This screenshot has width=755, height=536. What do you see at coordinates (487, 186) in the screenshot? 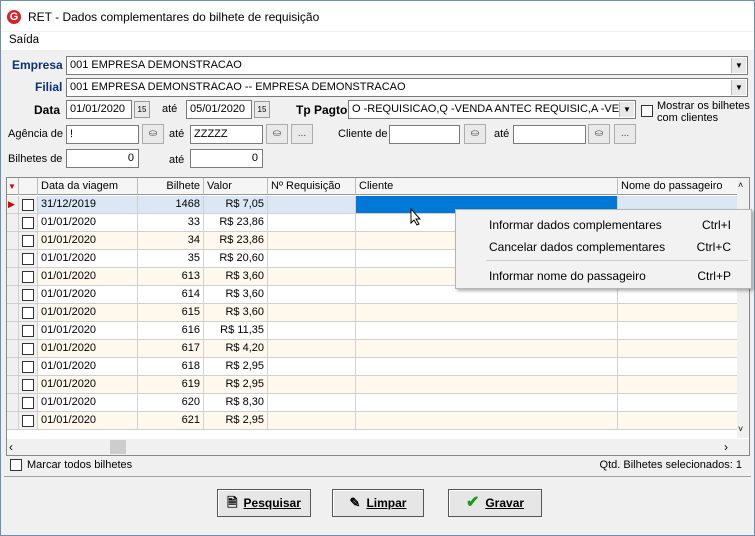
I see `header-cliente: Cliente` at bounding box center [487, 186].